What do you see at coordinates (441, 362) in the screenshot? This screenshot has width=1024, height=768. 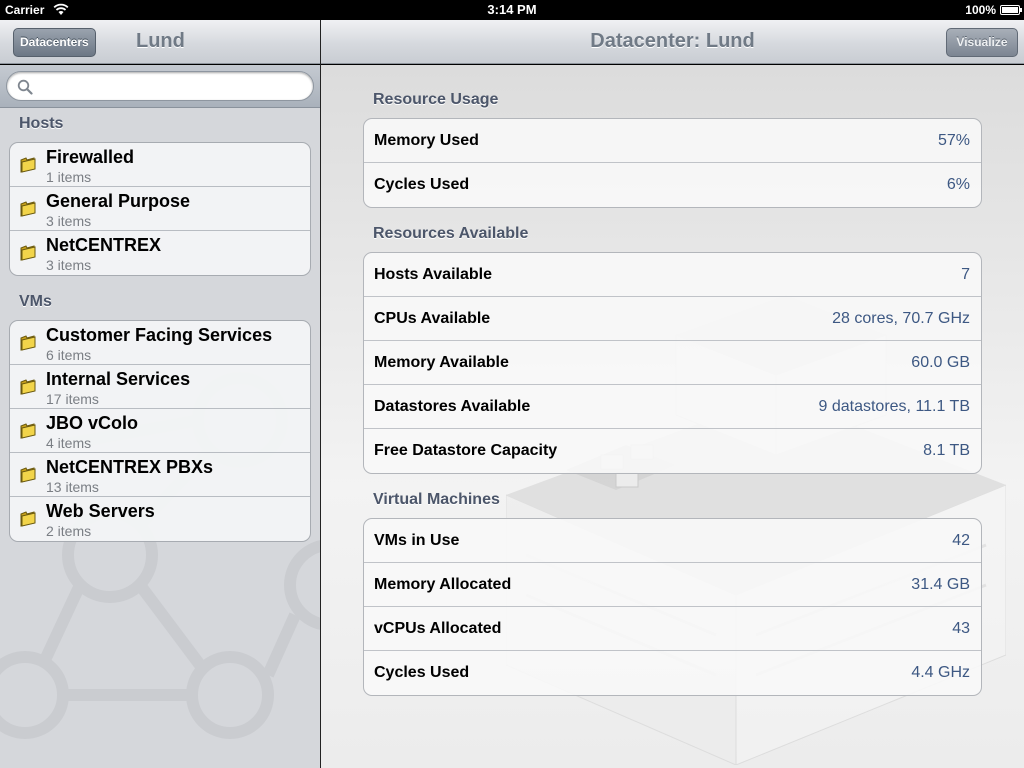 I see `row-label: Memory Available` at bounding box center [441, 362].